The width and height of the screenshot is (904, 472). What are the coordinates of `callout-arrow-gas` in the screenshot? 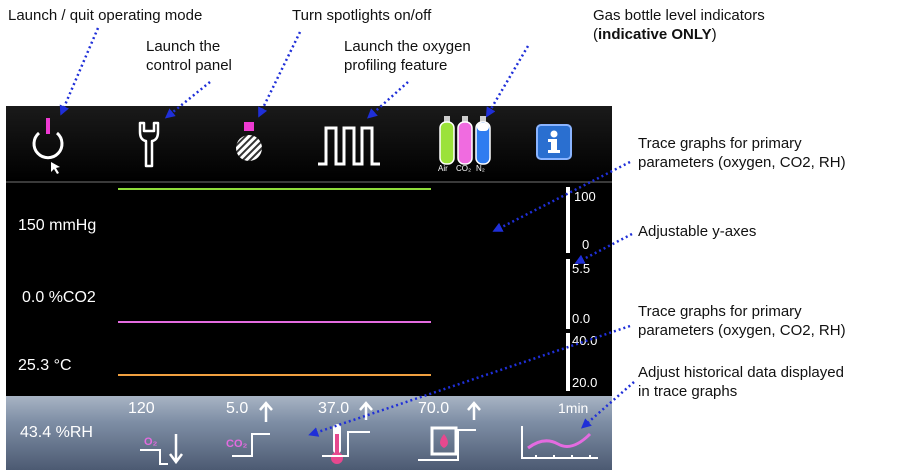 It's located at (507, 81).